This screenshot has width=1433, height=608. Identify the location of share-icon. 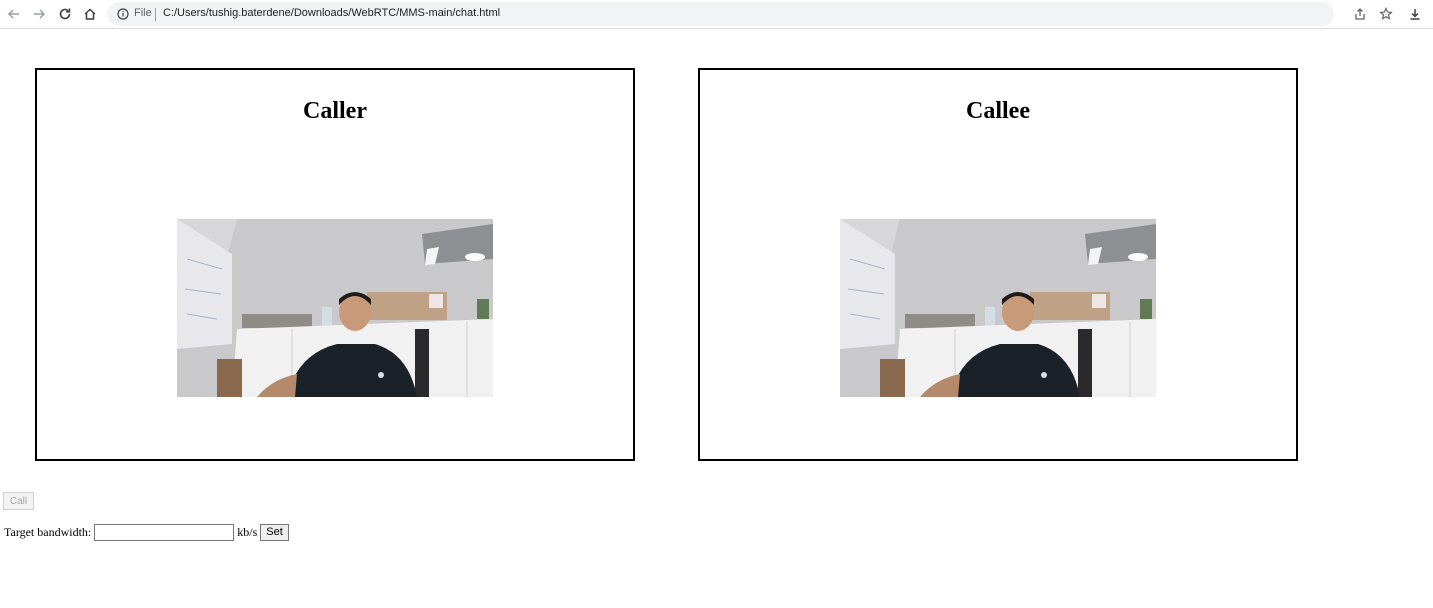
(1360, 14).